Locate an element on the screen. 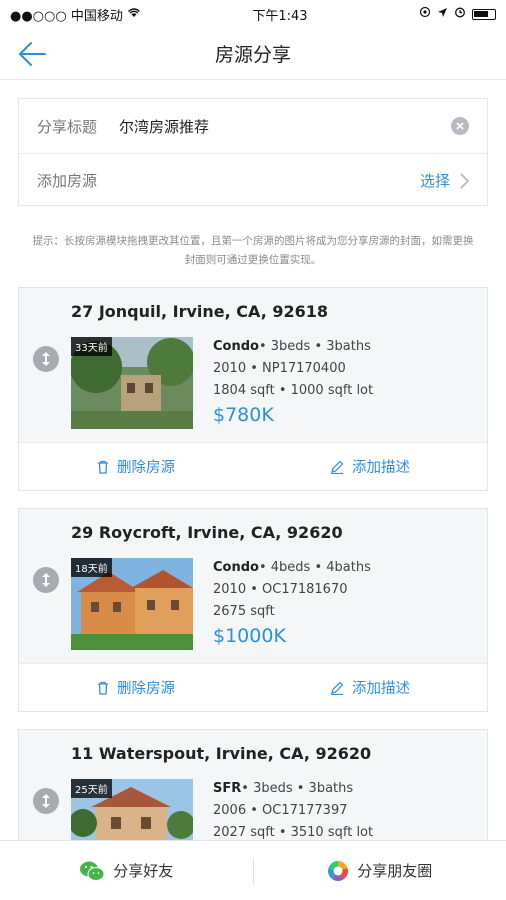 Image resolution: width=506 pixels, height=900 pixels. share-form: 分享标题 尔湾房源推荐 添加房源 选择 is located at coordinates (253, 152).